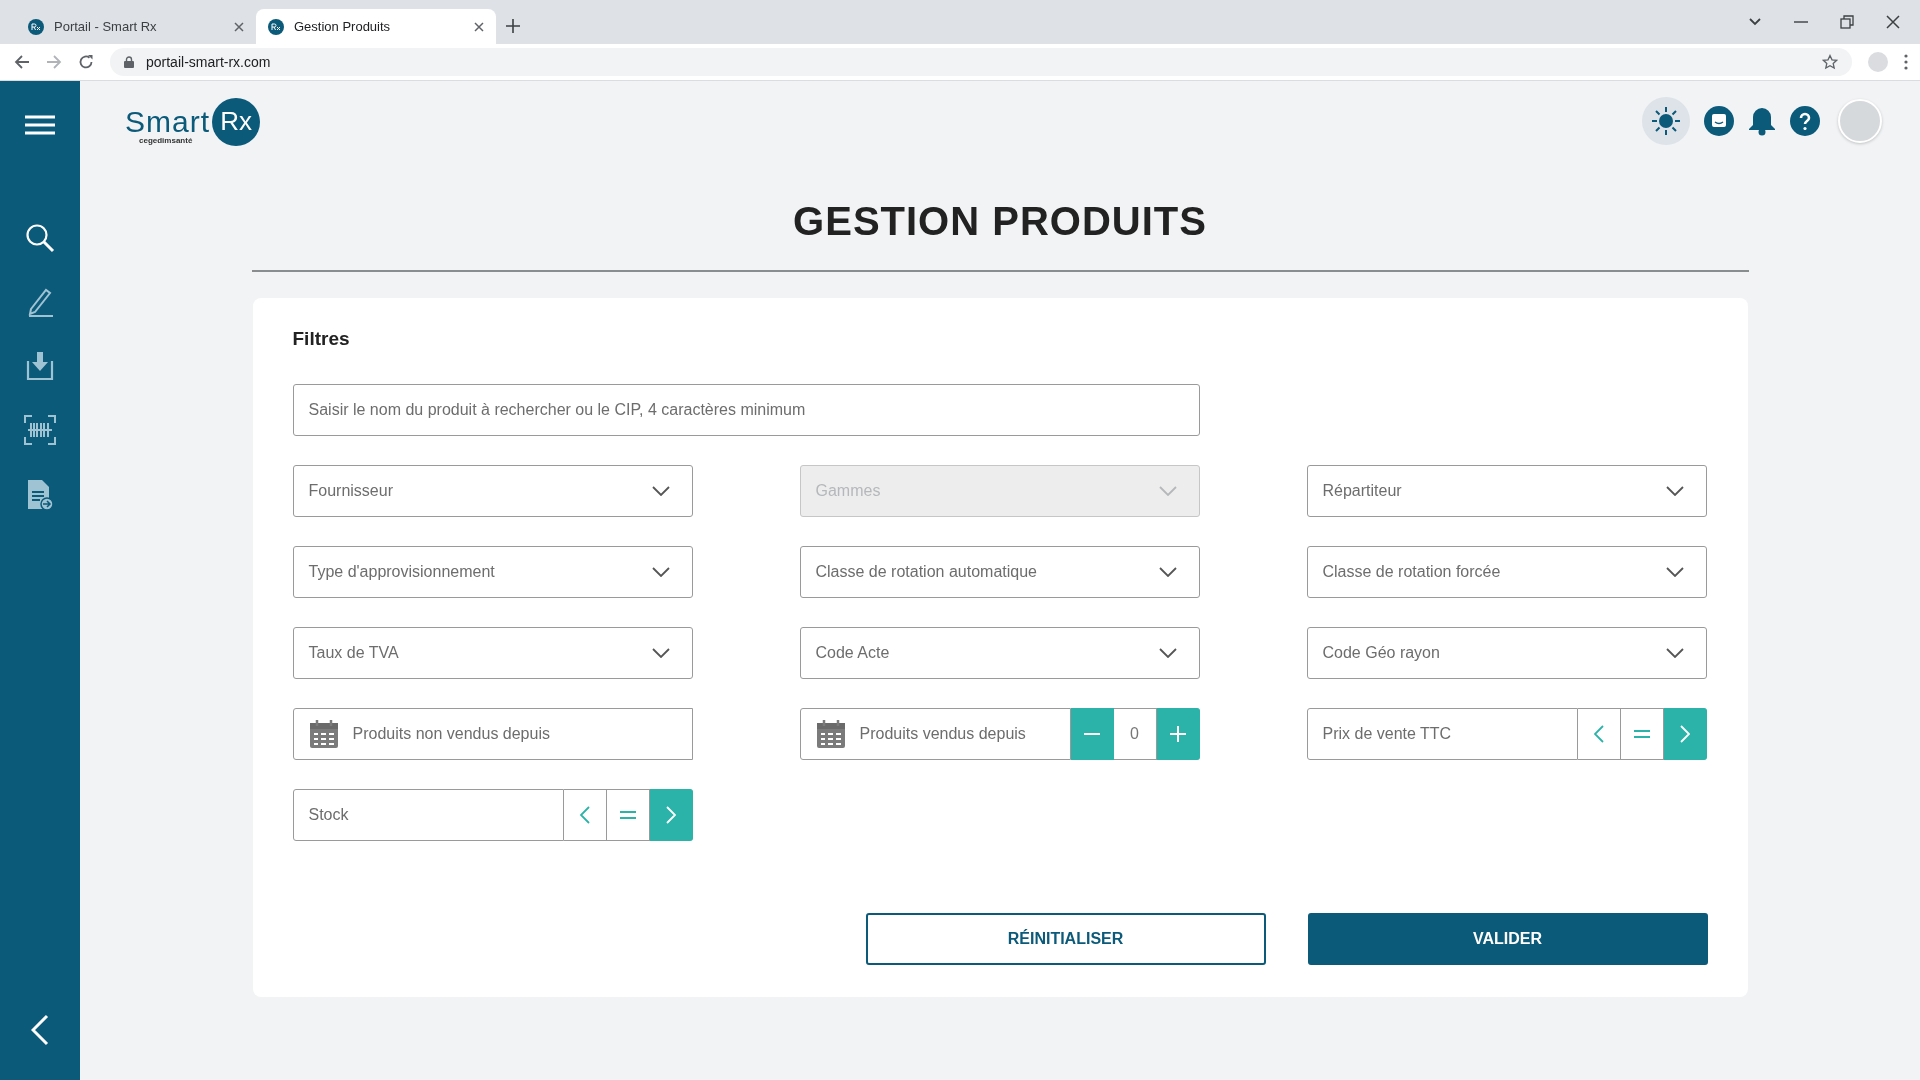 The image size is (1920, 1080). What do you see at coordinates (376, 26) in the screenshot?
I see `browser-tab: Gestion Produits` at bounding box center [376, 26].